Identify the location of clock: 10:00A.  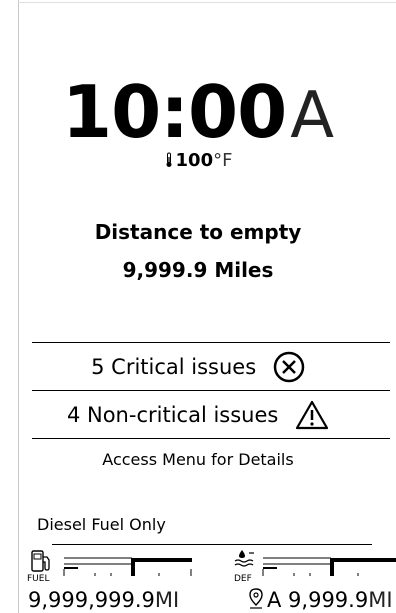
(198, 112).